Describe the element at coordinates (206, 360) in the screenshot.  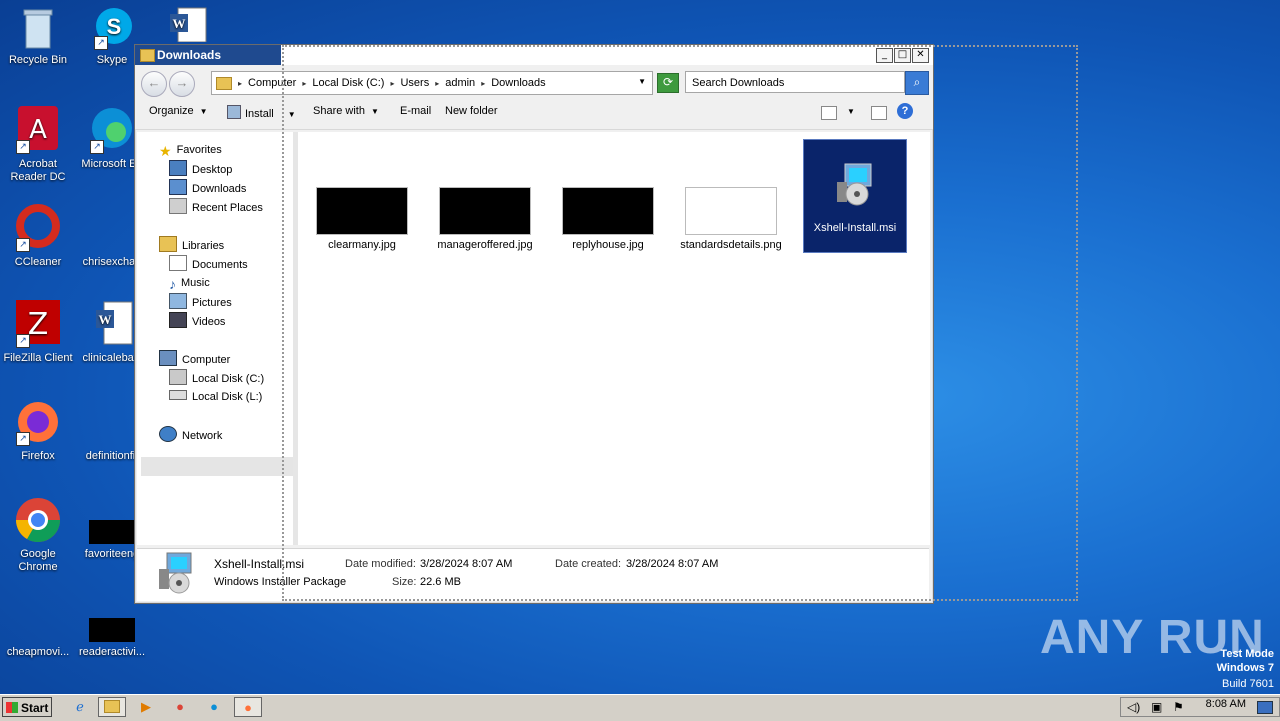
I see `nav-label: Computer` at that location.